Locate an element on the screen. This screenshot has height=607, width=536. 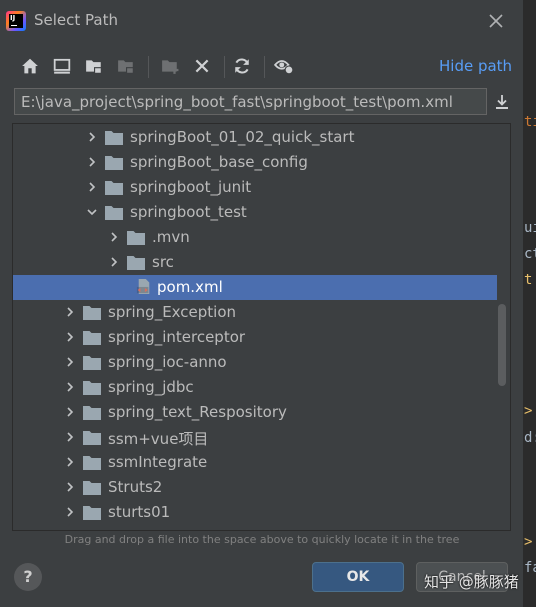
tree-row: spring_interceptor is located at coordinates (255, 337).